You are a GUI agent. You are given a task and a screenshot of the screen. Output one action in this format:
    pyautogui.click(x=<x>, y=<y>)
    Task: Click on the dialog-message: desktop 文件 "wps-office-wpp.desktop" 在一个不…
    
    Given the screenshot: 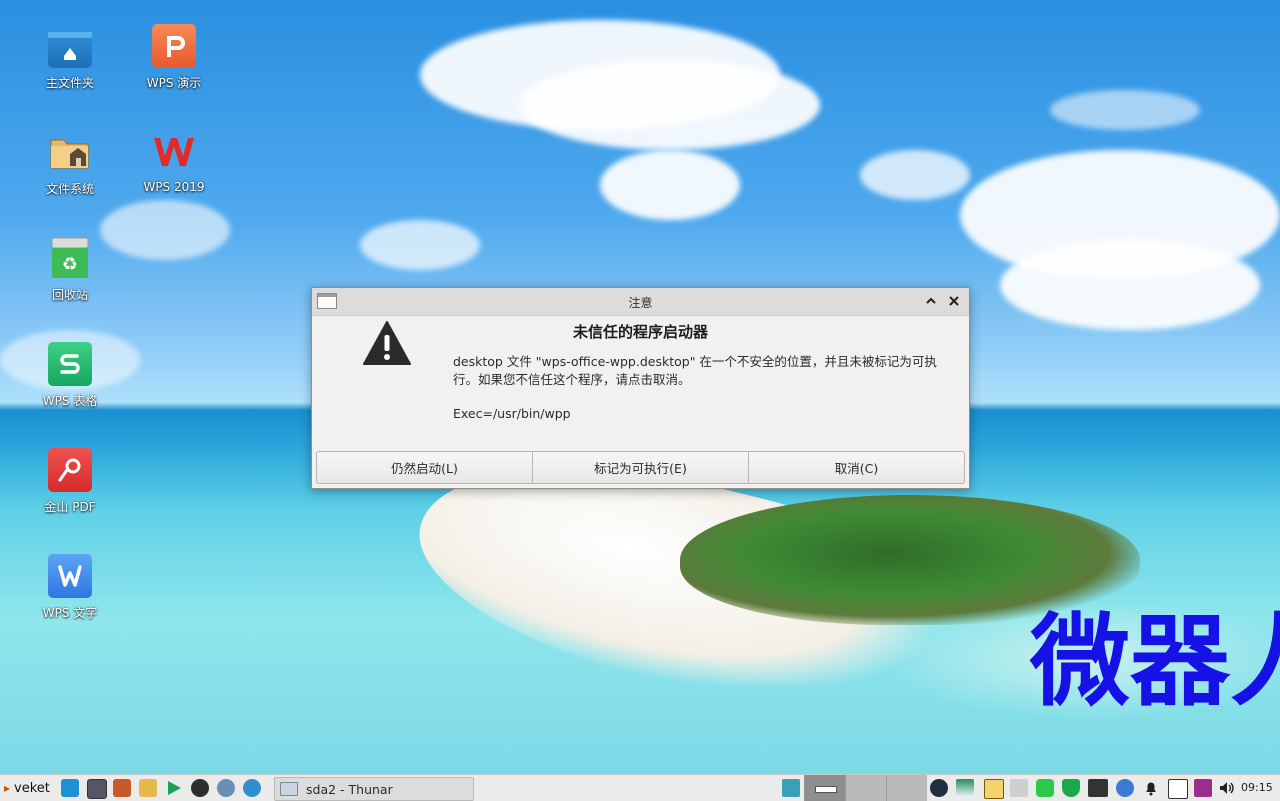 What is the action you would take?
    pyautogui.click(x=695, y=370)
    